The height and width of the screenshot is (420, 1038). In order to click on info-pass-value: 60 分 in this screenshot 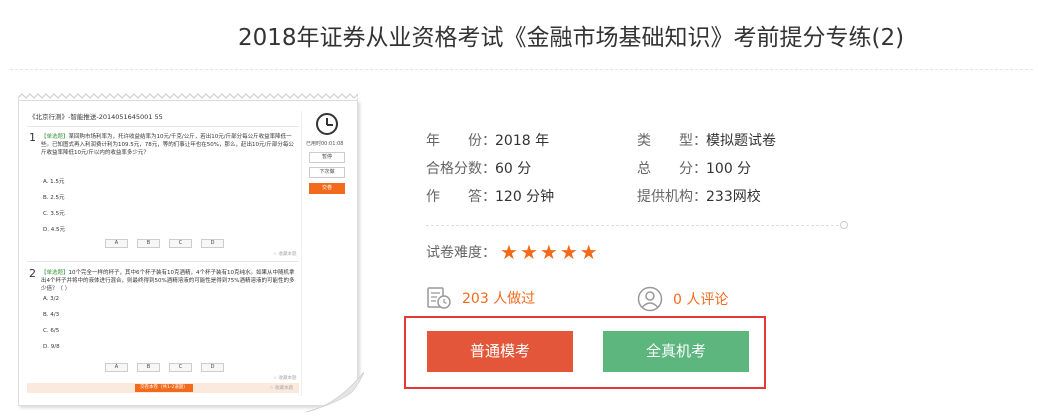, I will do `click(513, 169)`.